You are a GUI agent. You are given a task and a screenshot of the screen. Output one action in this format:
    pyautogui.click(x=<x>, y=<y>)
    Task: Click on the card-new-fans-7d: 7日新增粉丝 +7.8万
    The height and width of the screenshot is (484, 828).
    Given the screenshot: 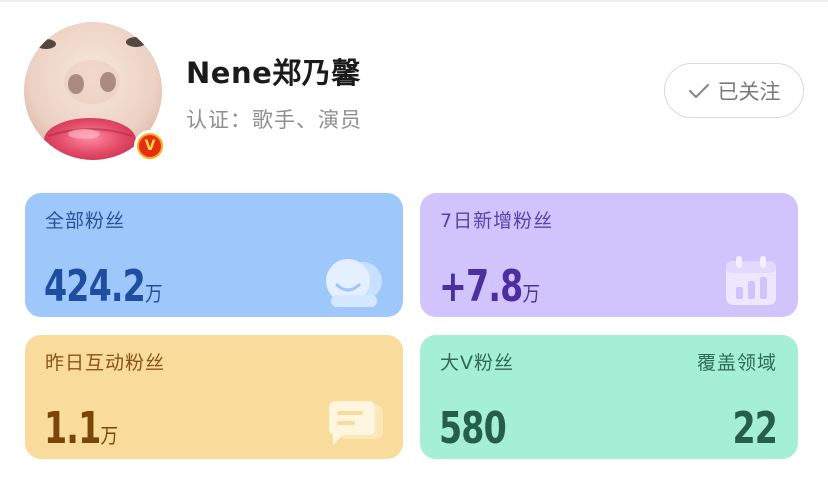 What is the action you would take?
    pyautogui.click(x=609, y=255)
    